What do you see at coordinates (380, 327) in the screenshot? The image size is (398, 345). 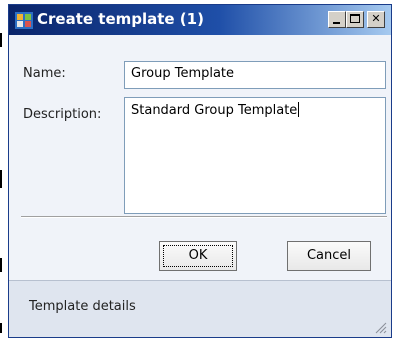 I see `resize-grip-icon` at bounding box center [380, 327].